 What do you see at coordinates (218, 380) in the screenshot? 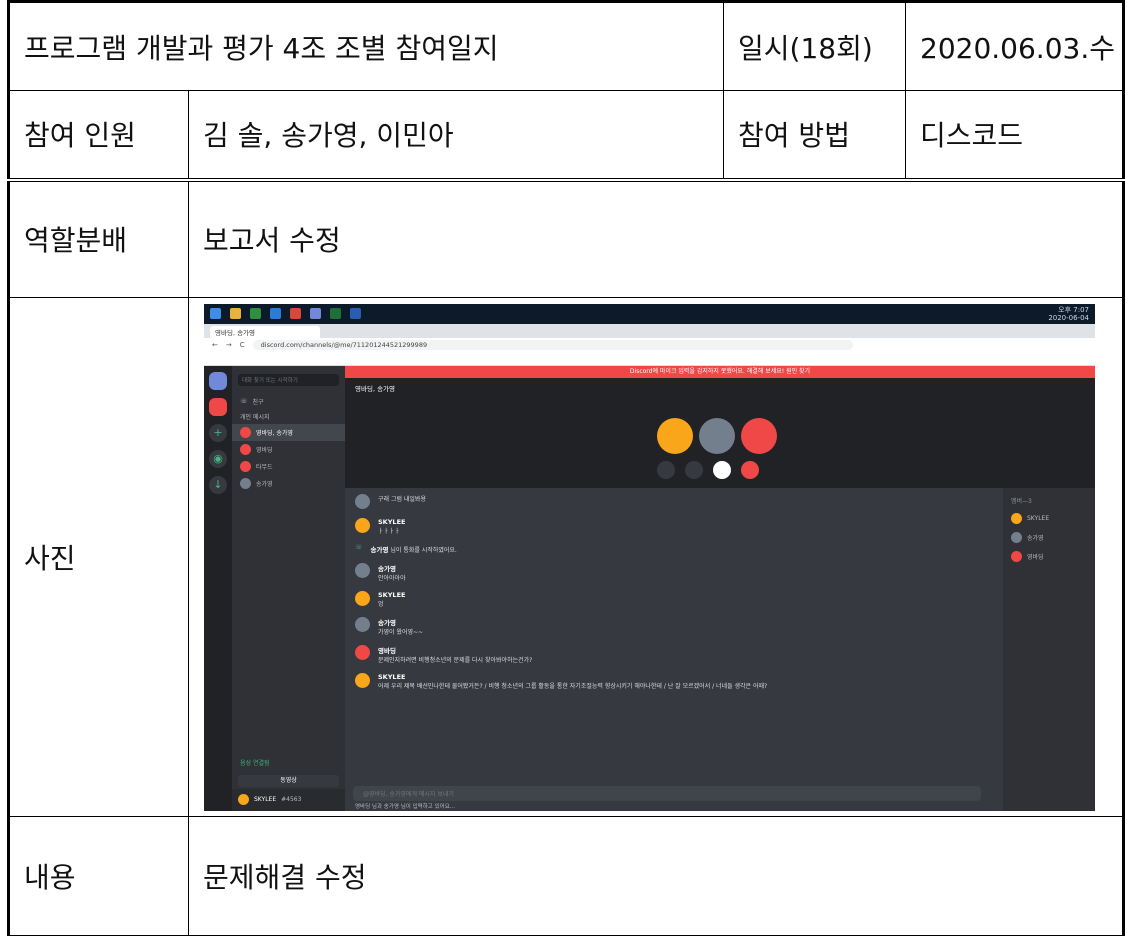
I see `discord-home-icon` at bounding box center [218, 380].